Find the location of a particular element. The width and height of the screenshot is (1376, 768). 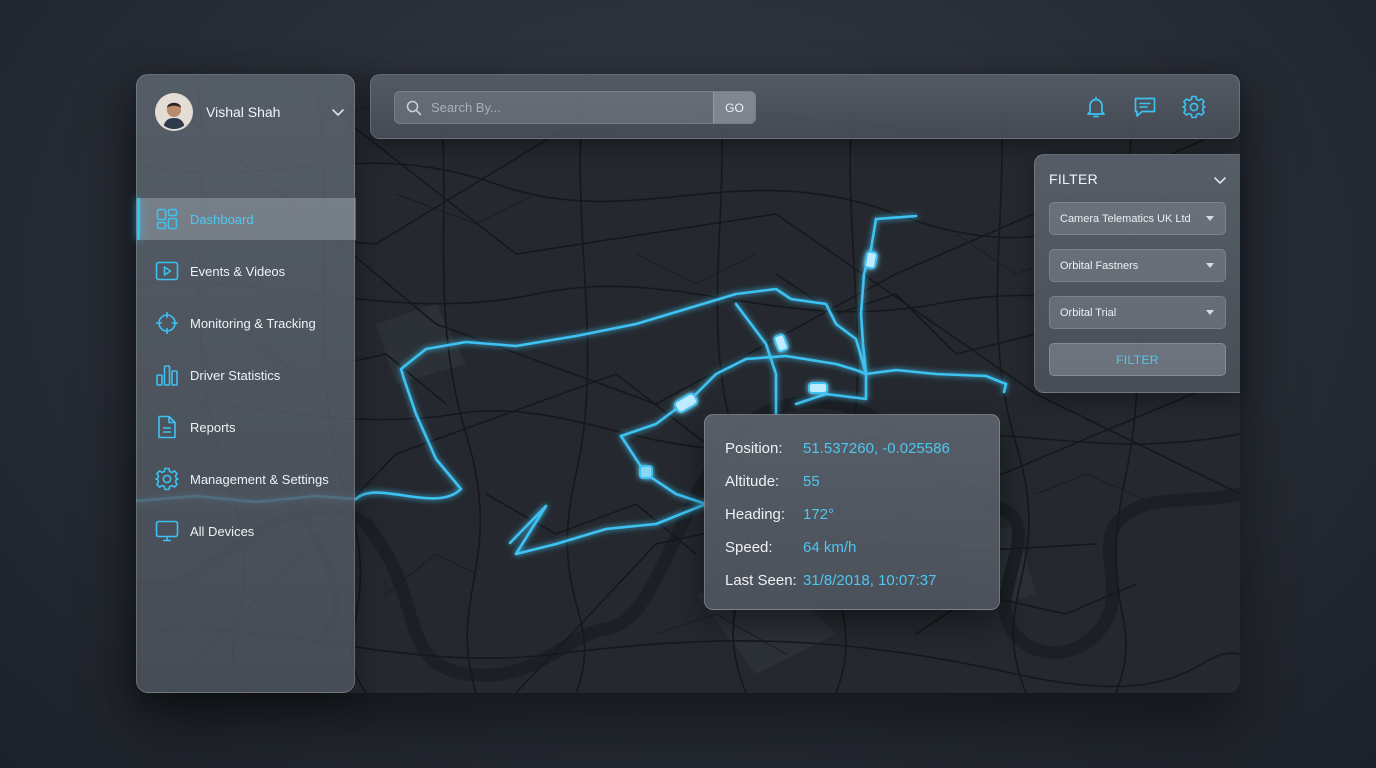

sidebar-item-label: Dashboard is located at coordinates (222, 219).